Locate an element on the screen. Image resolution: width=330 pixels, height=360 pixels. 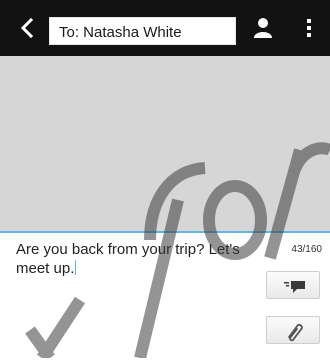
attach-button is located at coordinates (293, 330).